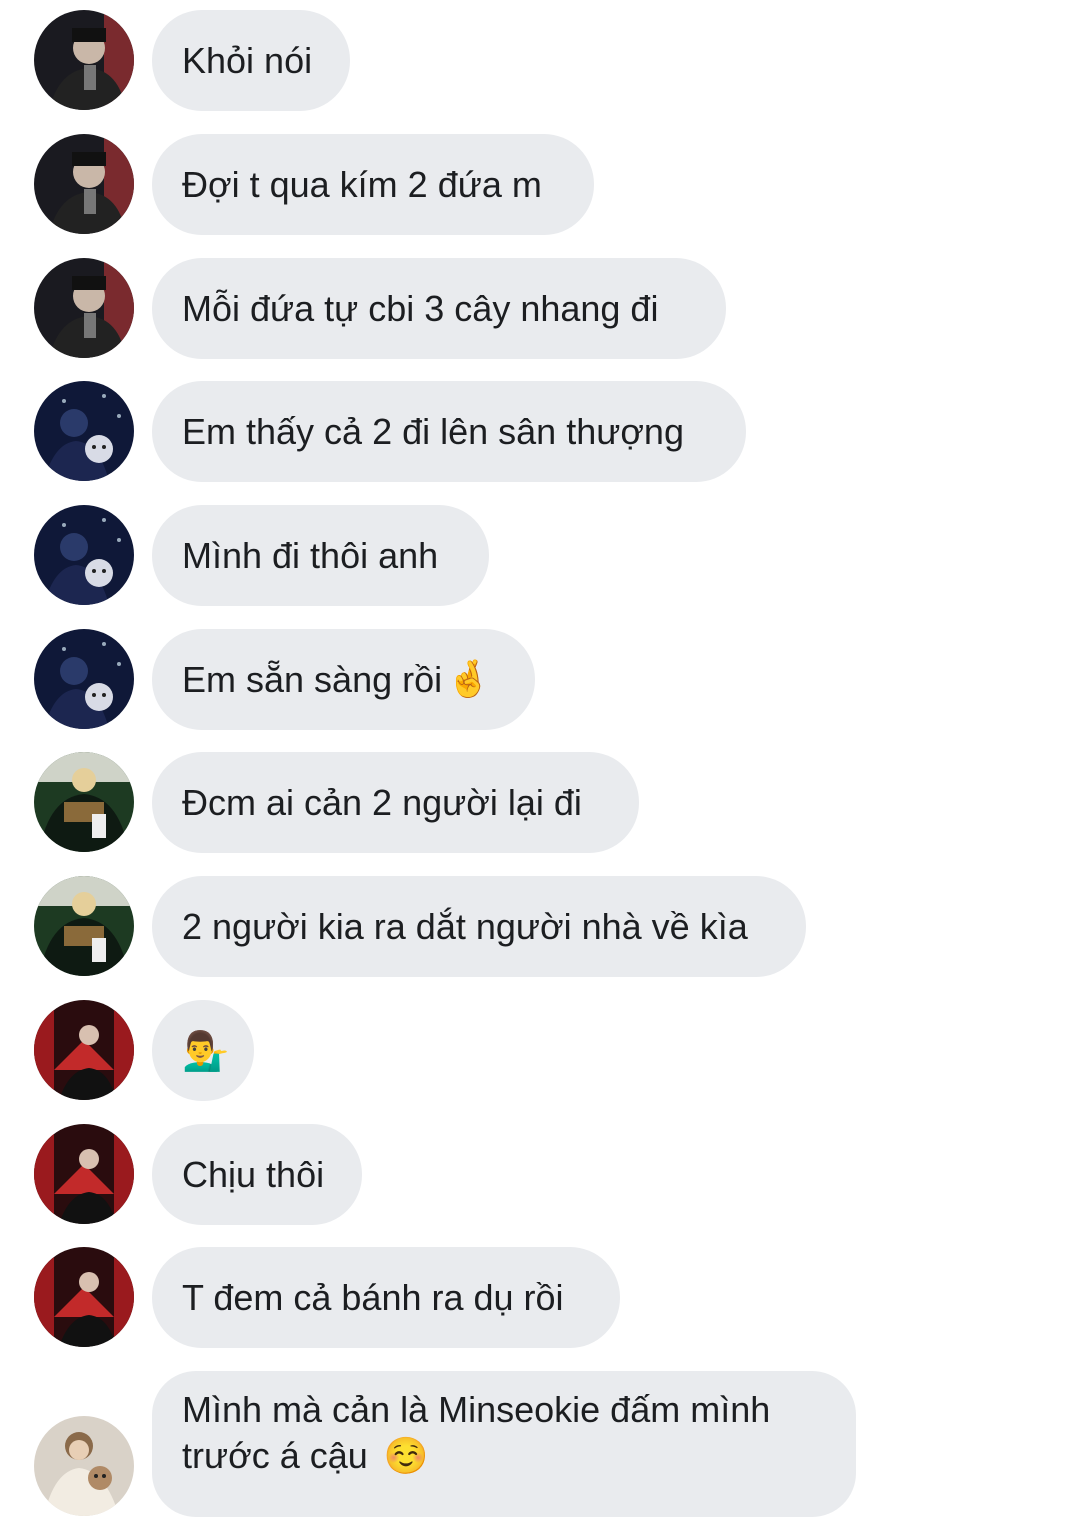  Describe the element at coordinates (373, 1297) in the screenshot. I see `message-text: T đem cả bánh ra dụ rồi` at that location.